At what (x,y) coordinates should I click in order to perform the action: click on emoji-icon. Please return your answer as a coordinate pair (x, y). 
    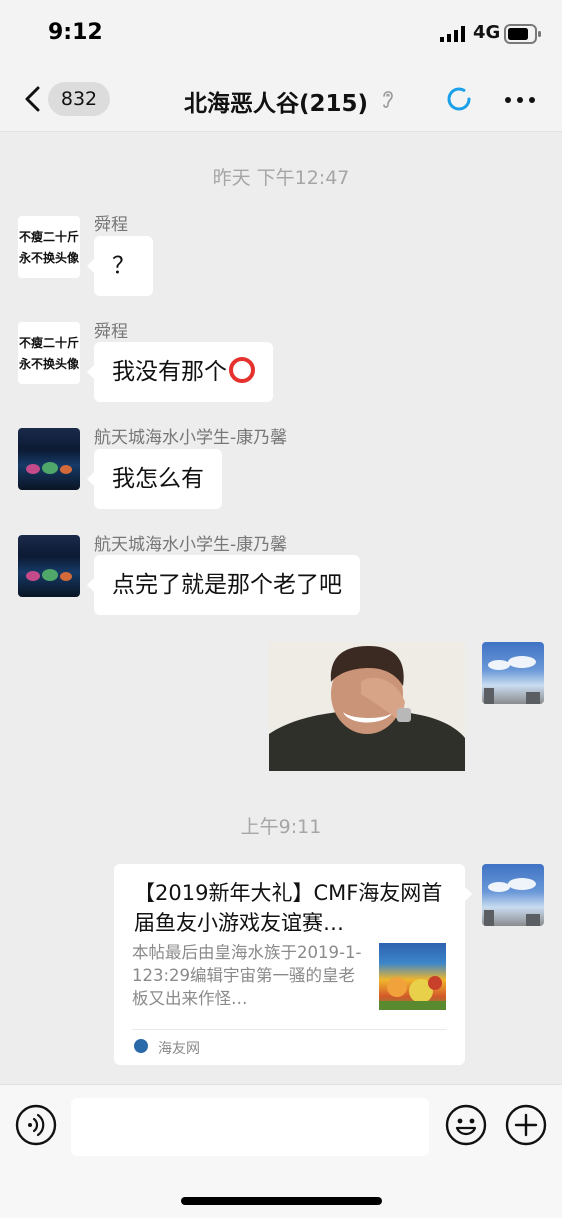
    Looking at the image, I should click on (466, 1125).